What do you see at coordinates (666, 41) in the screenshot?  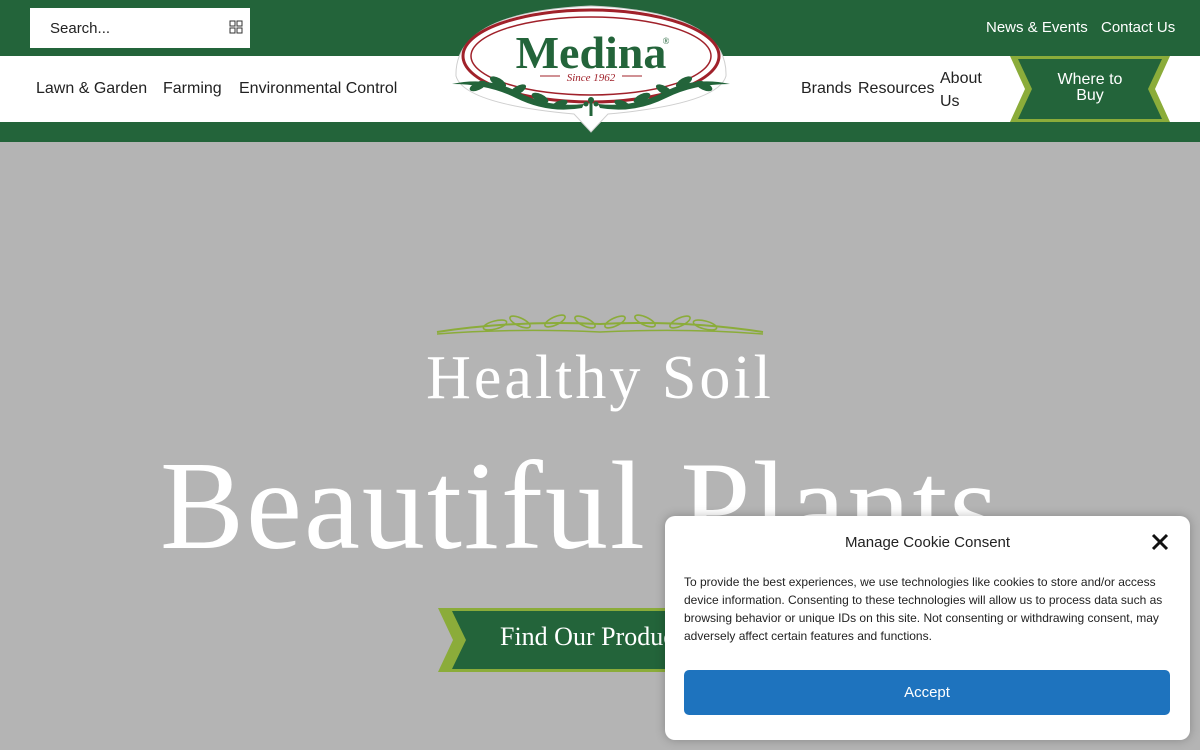 I see `logo-registered-mark: ®` at bounding box center [666, 41].